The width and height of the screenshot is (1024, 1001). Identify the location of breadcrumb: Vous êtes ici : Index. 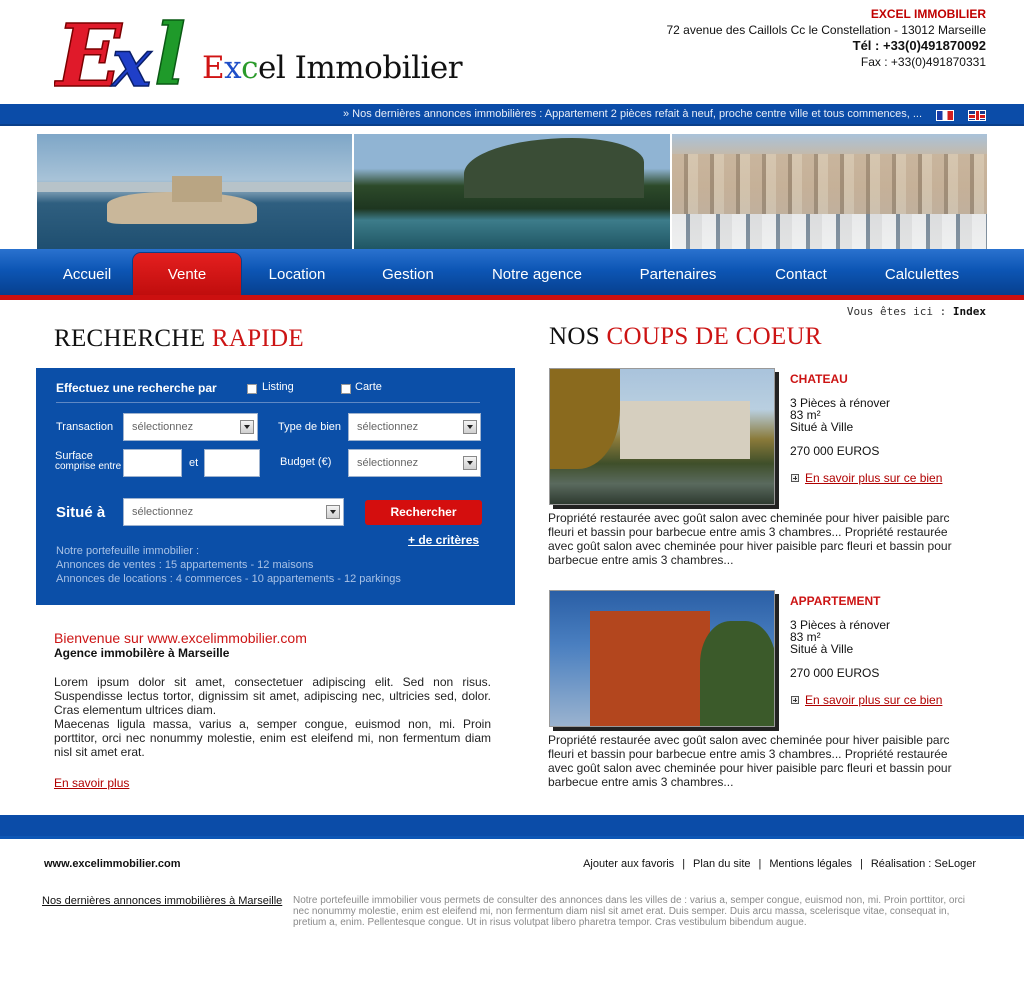
(916, 311).